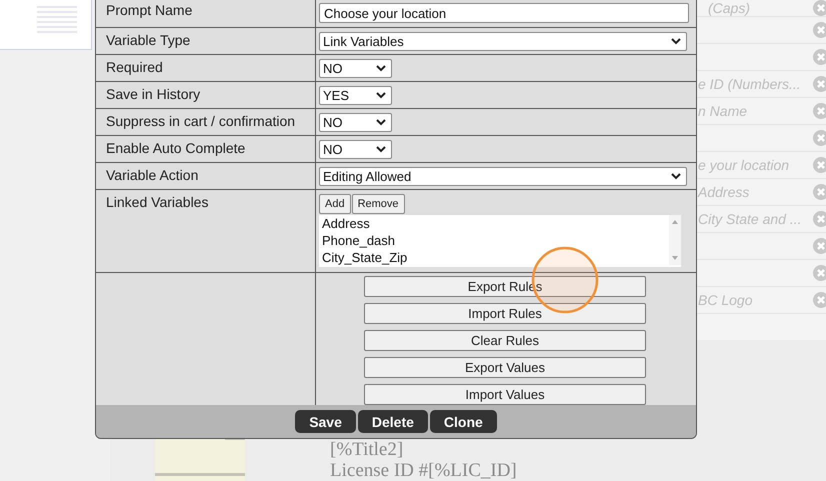  What do you see at coordinates (505, 394) in the screenshot?
I see `tool-button: Import Values` at bounding box center [505, 394].